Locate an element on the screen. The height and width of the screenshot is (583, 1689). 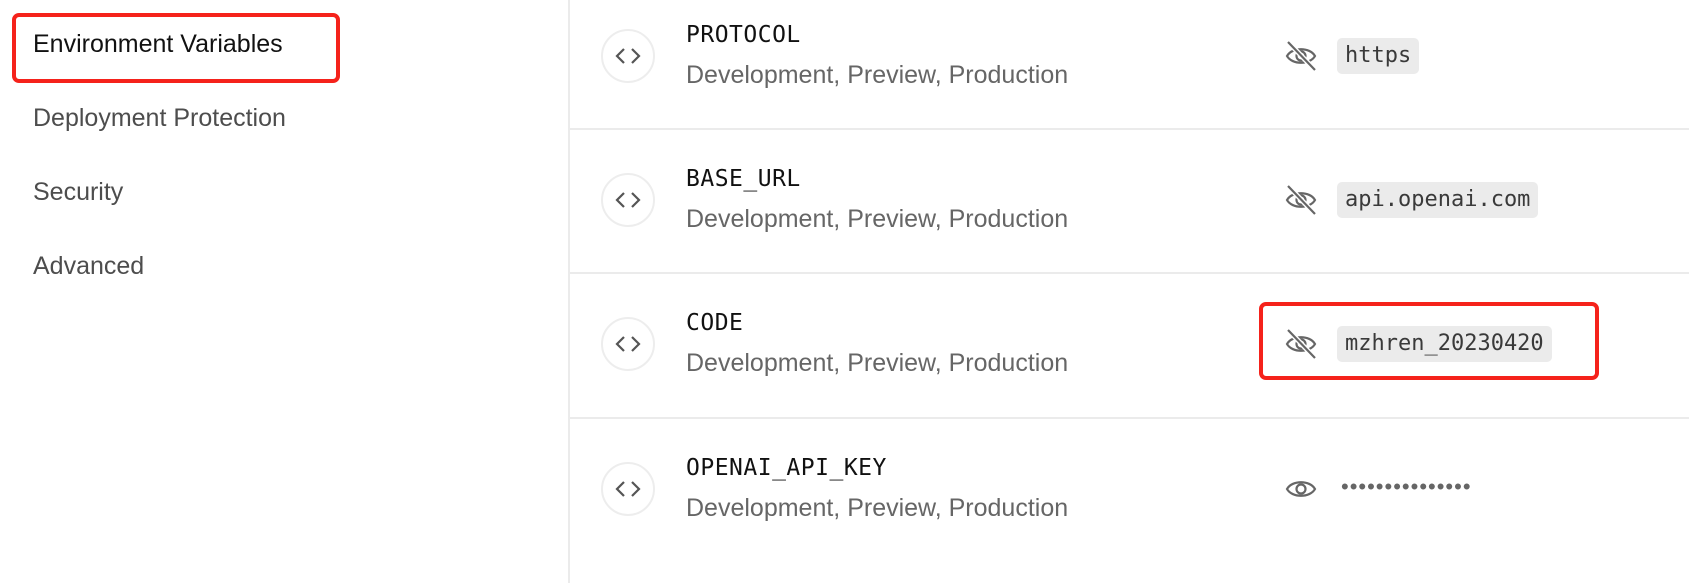
eye-icon is located at coordinates (1301, 489).